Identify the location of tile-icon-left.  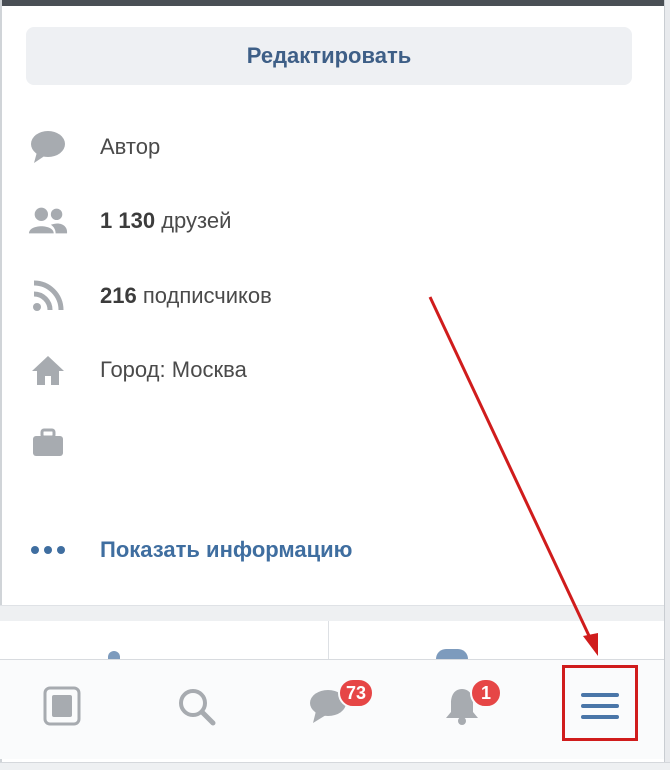
(114, 655).